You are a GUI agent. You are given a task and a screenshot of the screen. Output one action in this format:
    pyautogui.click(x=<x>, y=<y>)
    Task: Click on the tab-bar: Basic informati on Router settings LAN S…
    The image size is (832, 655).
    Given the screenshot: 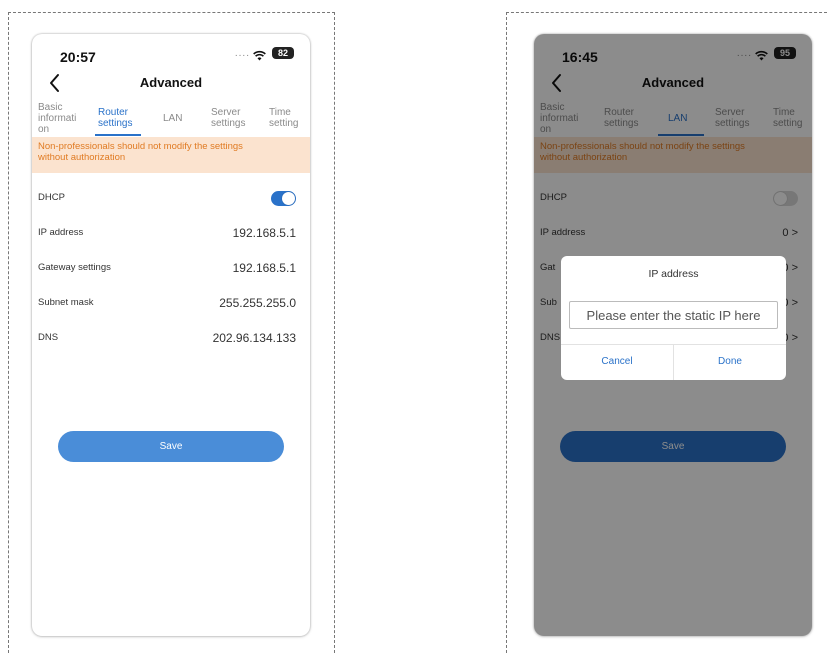 What is the action you would take?
    pyautogui.click(x=171, y=118)
    